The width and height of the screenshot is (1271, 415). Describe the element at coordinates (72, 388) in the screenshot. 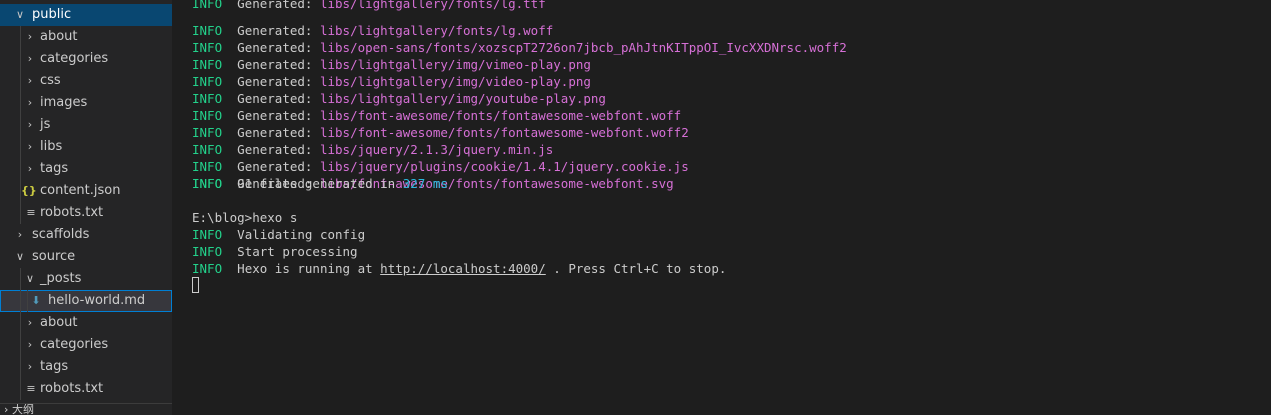

I see `tree-label: robots.txt` at that location.